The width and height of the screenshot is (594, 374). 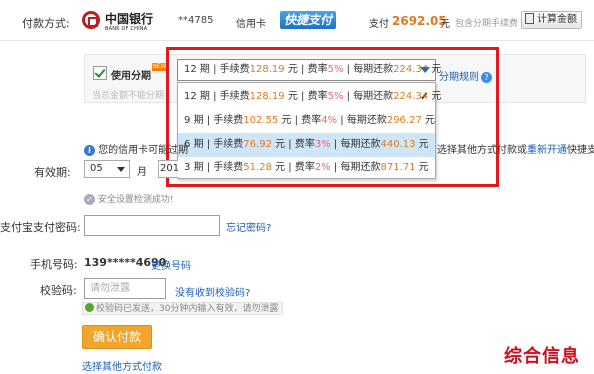 I want to click on use-installment-checkbox, so click(x=100, y=73).